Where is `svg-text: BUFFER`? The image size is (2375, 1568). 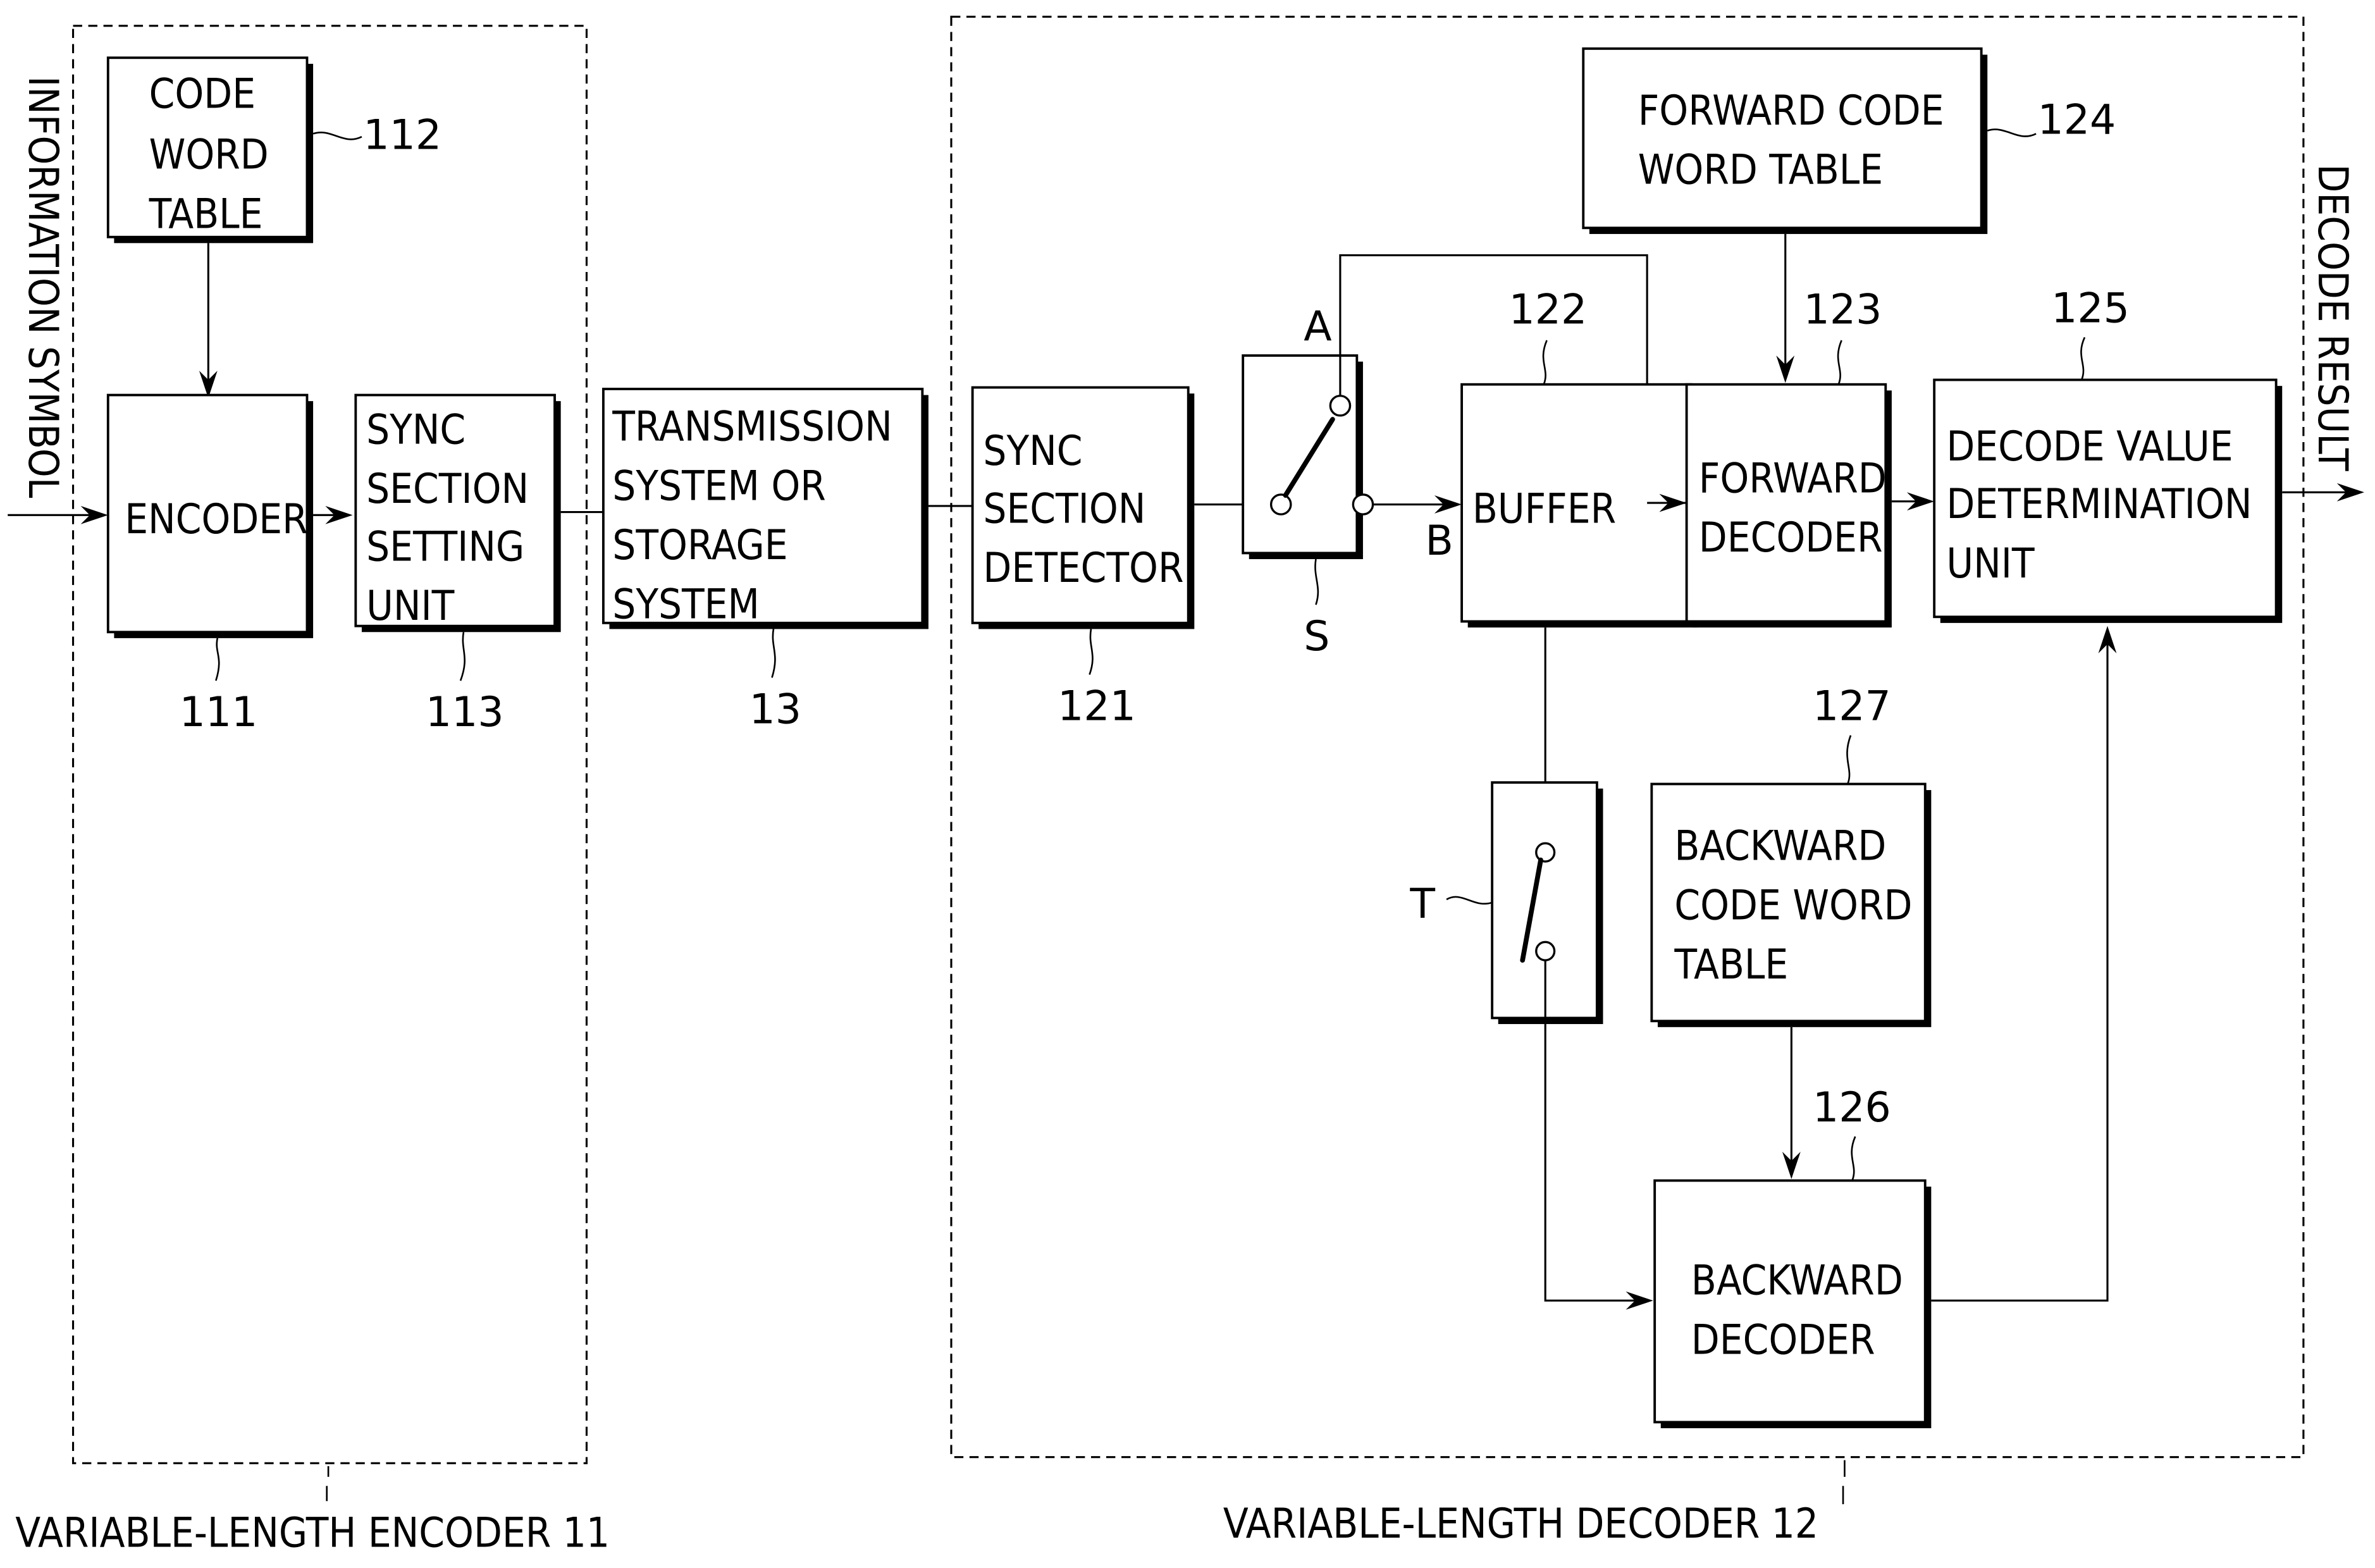
svg-text: BUFFER is located at coordinates (1544, 509).